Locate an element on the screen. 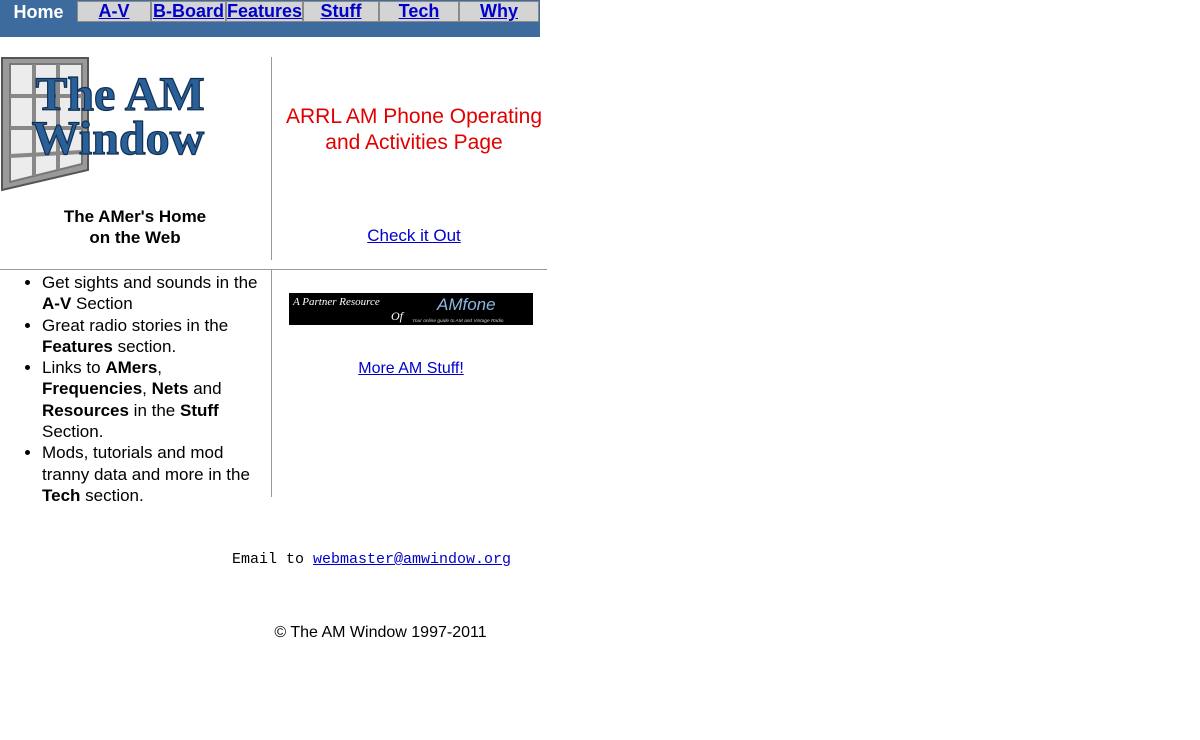  text-run: Section. is located at coordinates (73, 432).